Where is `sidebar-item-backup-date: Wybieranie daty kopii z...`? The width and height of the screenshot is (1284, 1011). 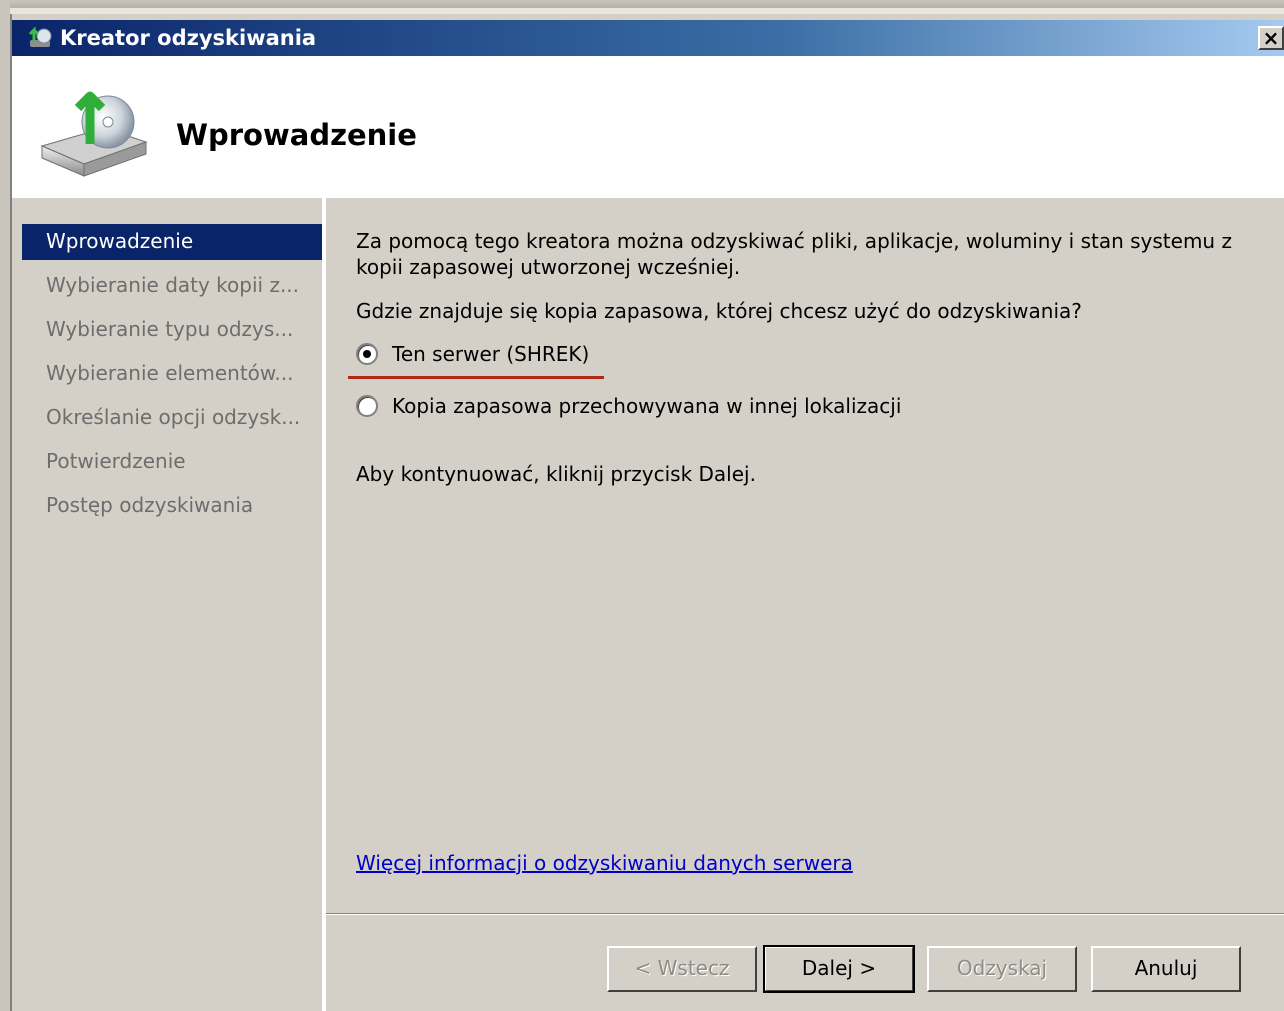 sidebar-item-backup-date: Wybieranie daty kopii z... is located at coordinates (172, 286).